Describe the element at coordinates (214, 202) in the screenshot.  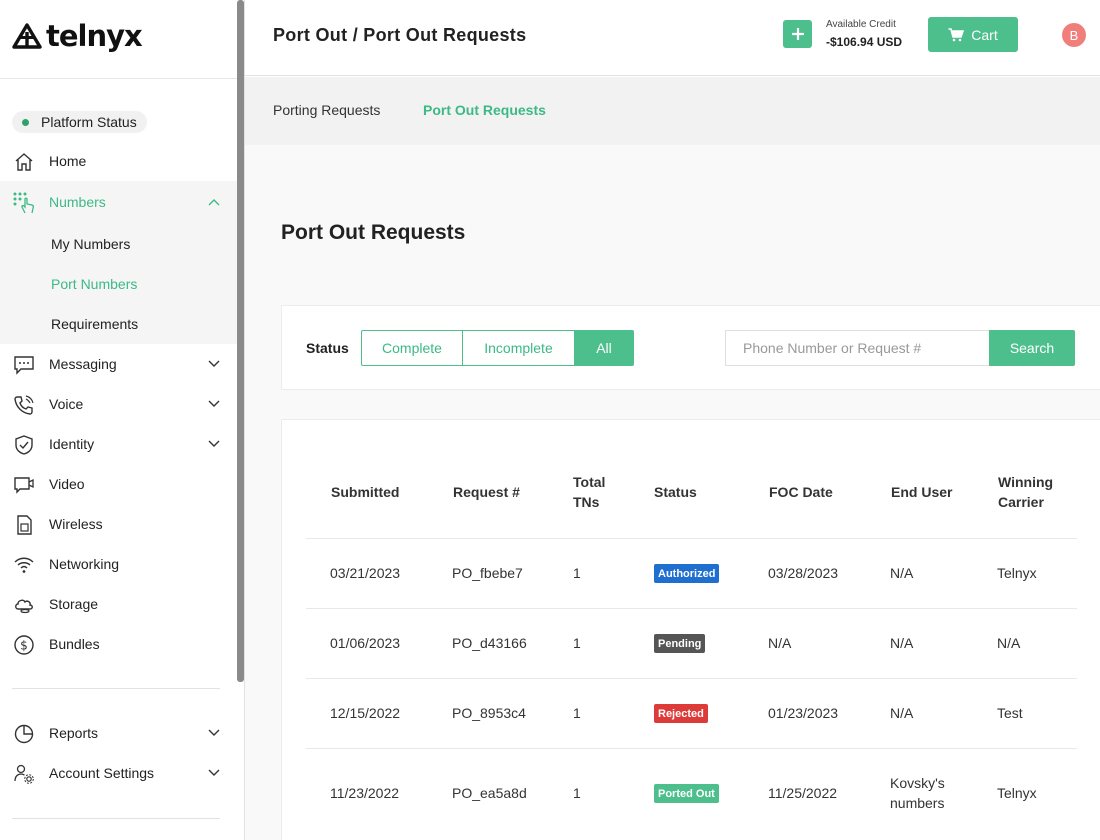
I see `chevron-up-icon` at that location.